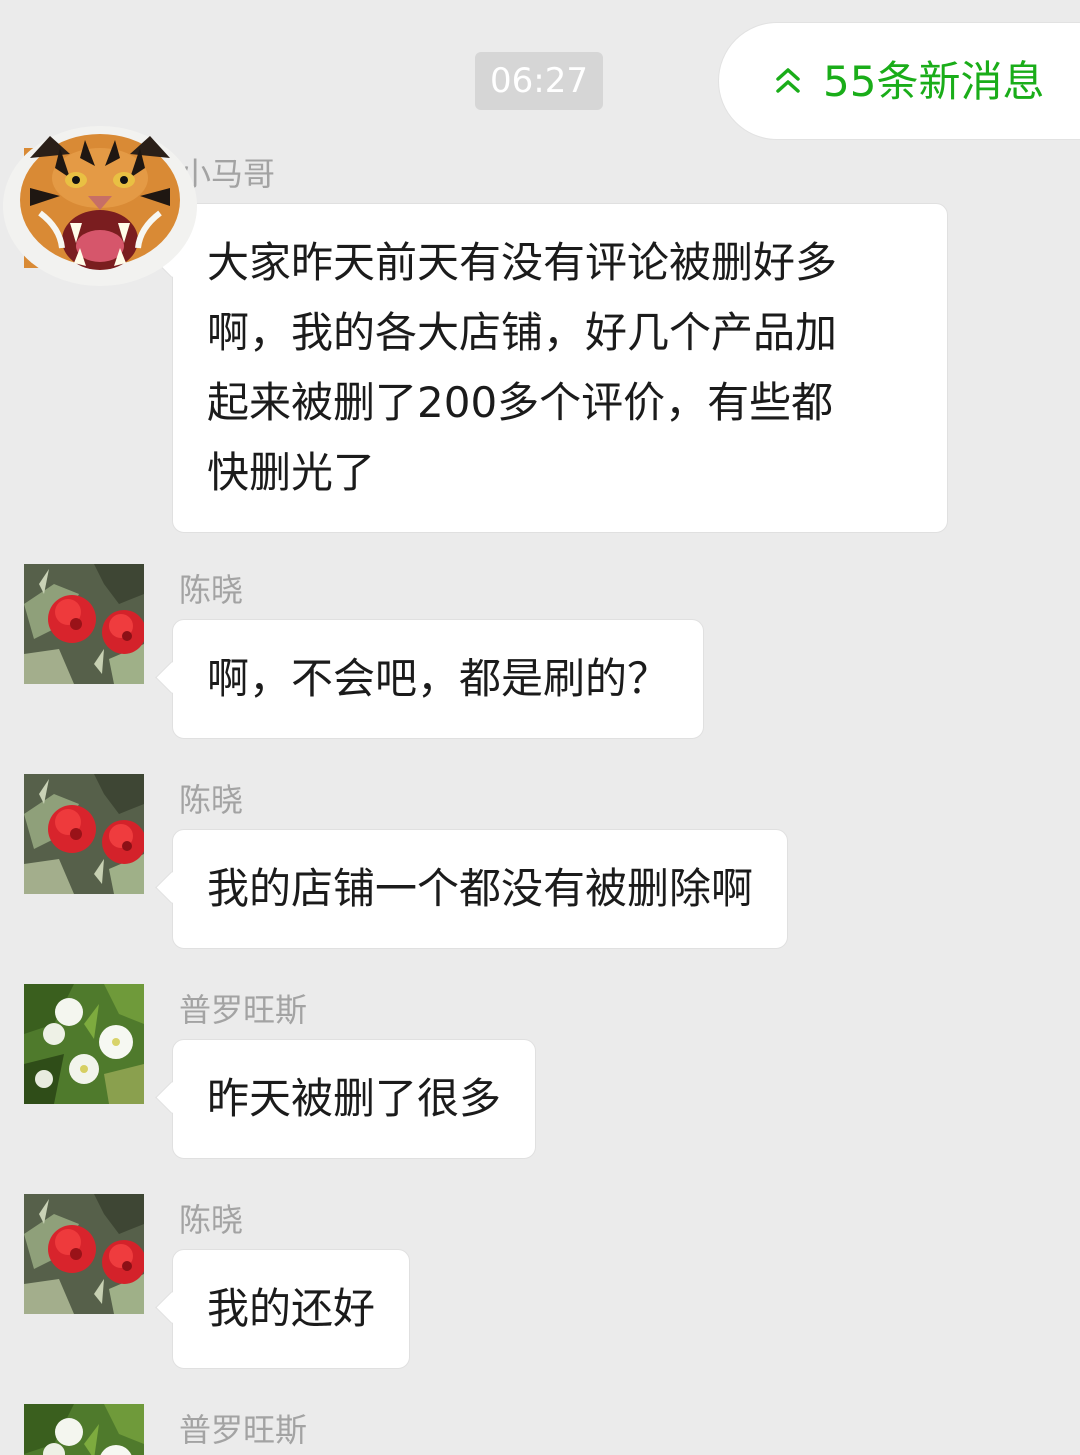 This screenshot has width=1080, height=1455. I want to click on double-chevron-up-icon, so click(788, 80).